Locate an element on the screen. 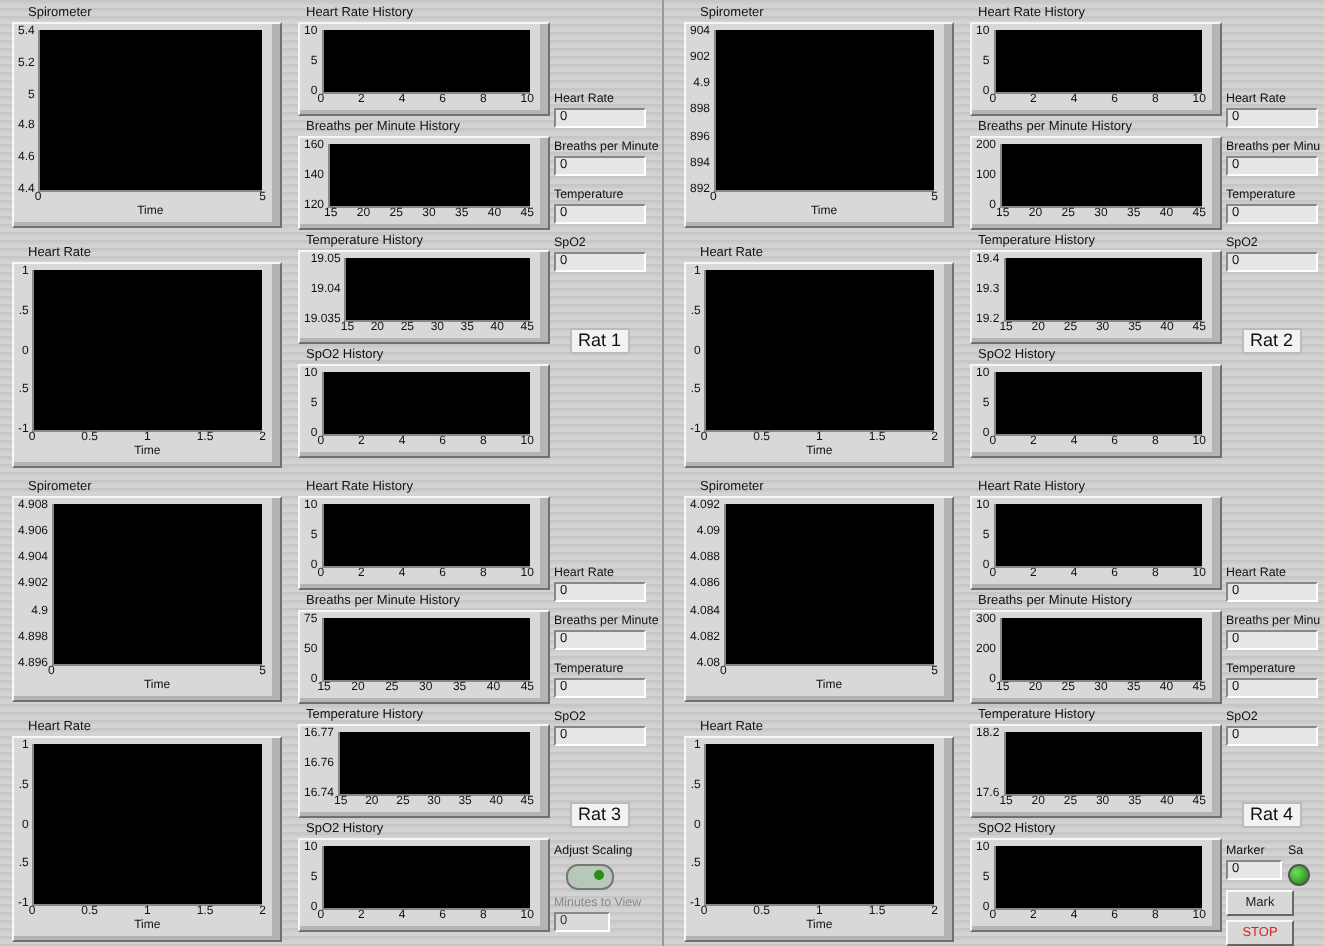 The image size is (1324, 946). rat-label: Rat 1 is located at coordinates (600, 341).